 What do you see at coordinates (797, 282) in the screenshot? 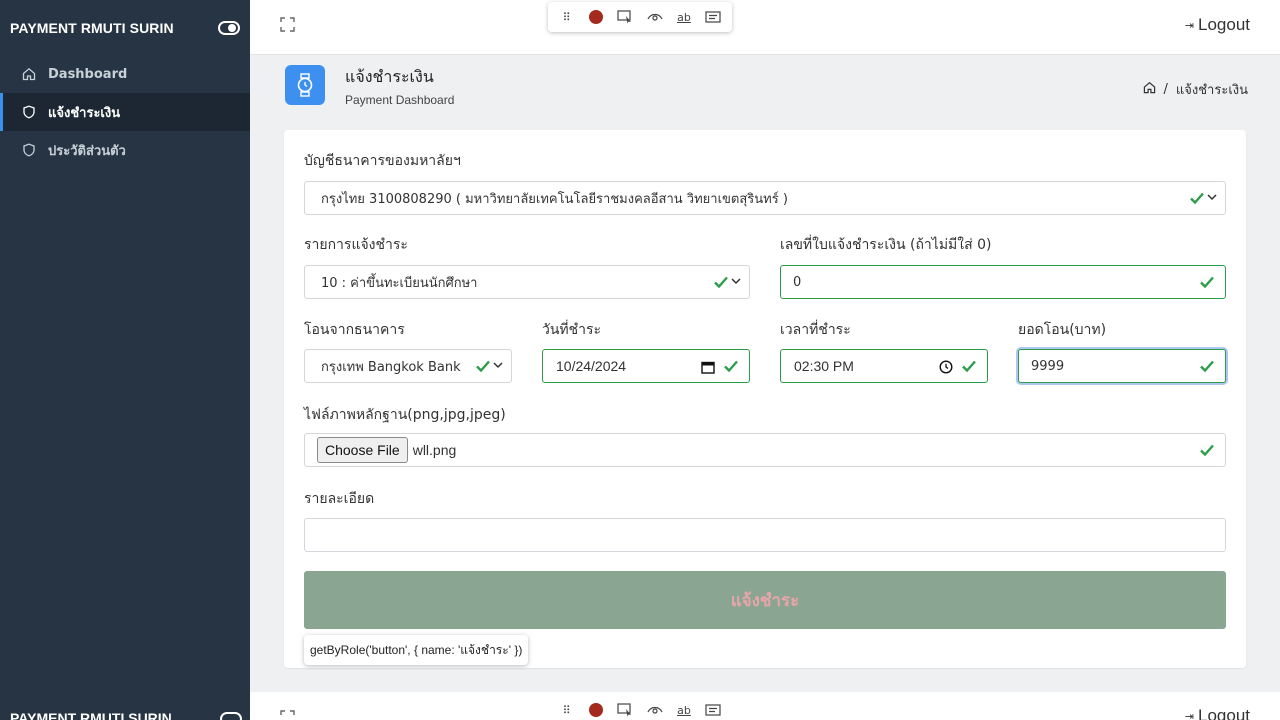
I see `invoice-no-value: 0` at bounding box center [797, 282].